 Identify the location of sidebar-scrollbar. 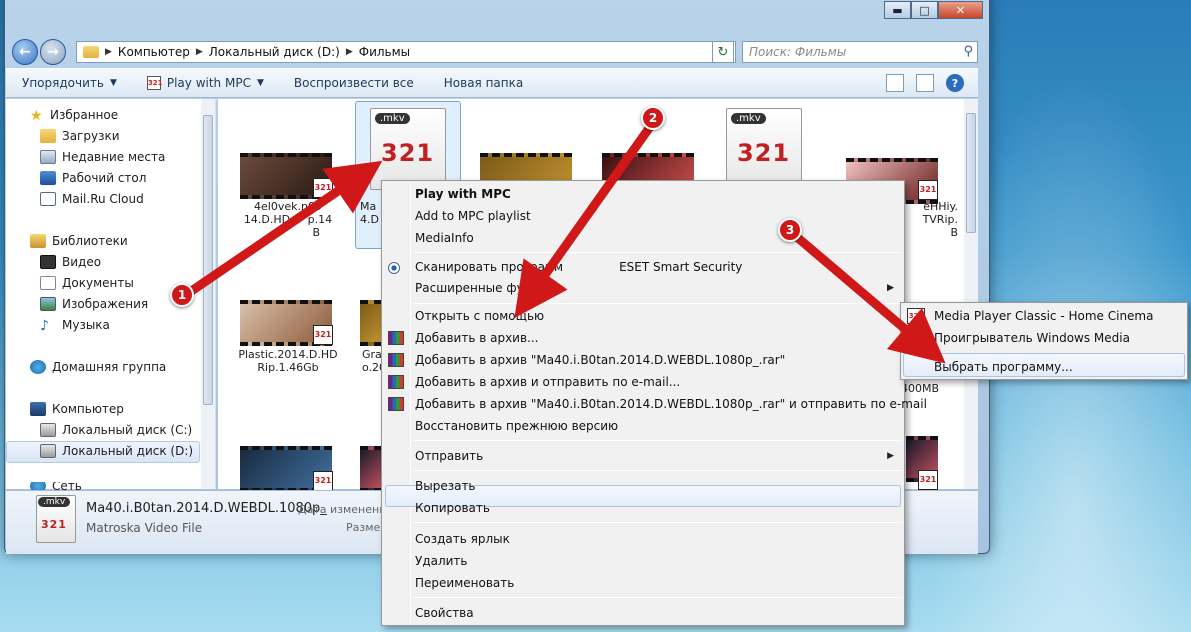
(208, 294).